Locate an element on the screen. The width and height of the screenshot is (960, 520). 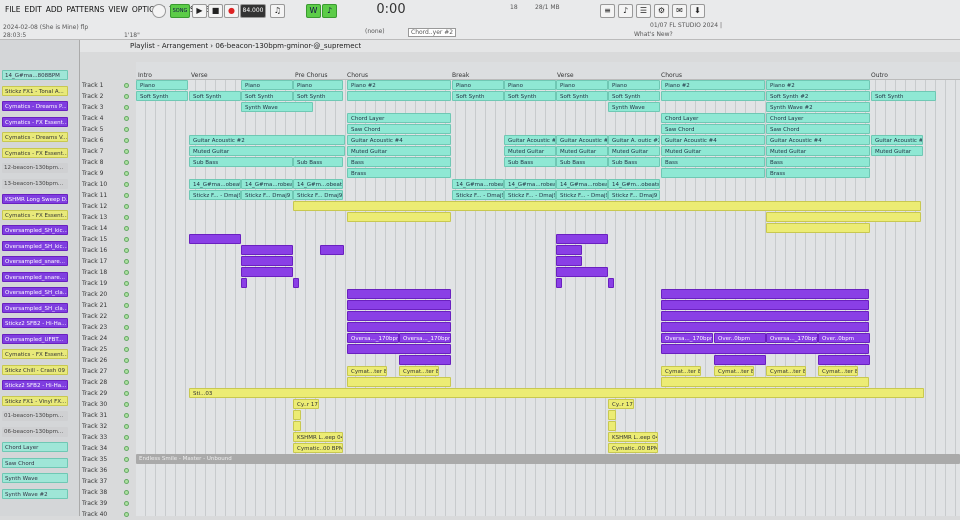
browser-icon: ☰ is located at coordinates (643, 11).